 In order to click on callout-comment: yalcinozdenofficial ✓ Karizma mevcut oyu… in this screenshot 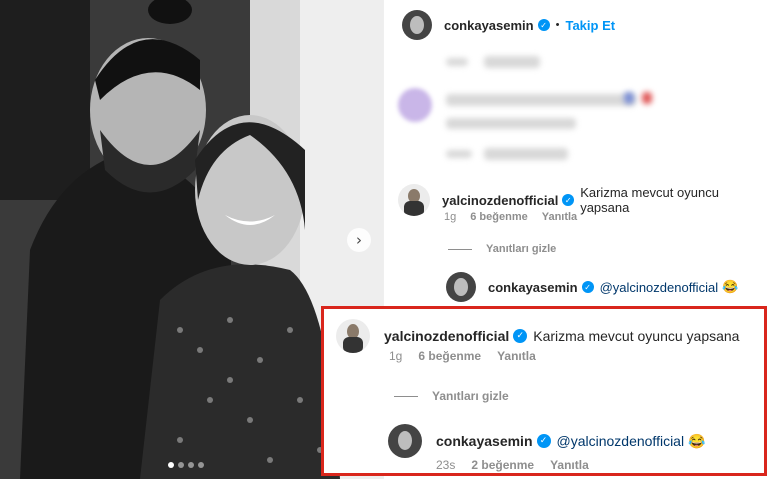, I will do `click(537, 336)`.